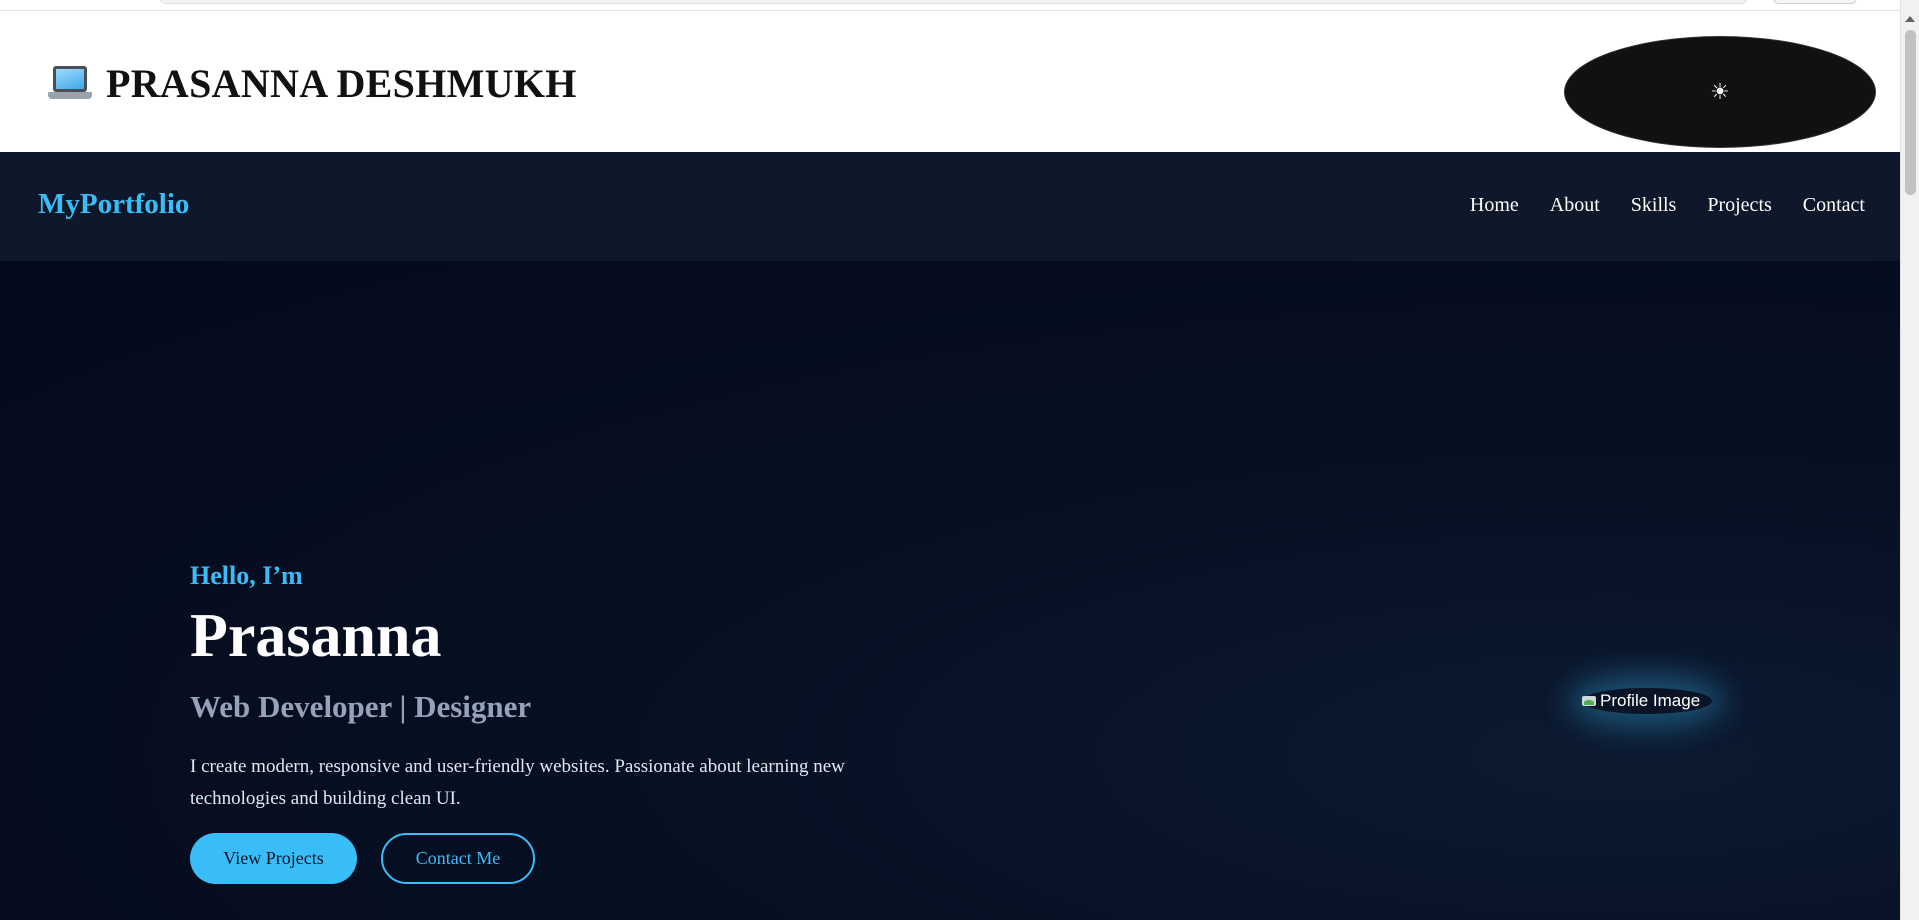 The height and width of the screenshot is (920, 1919). What do you see at coordinates (1650, 700) in the screenshot?
I see `profile-image-alt-text: Profile Image` at bounding box center [1650, 700].